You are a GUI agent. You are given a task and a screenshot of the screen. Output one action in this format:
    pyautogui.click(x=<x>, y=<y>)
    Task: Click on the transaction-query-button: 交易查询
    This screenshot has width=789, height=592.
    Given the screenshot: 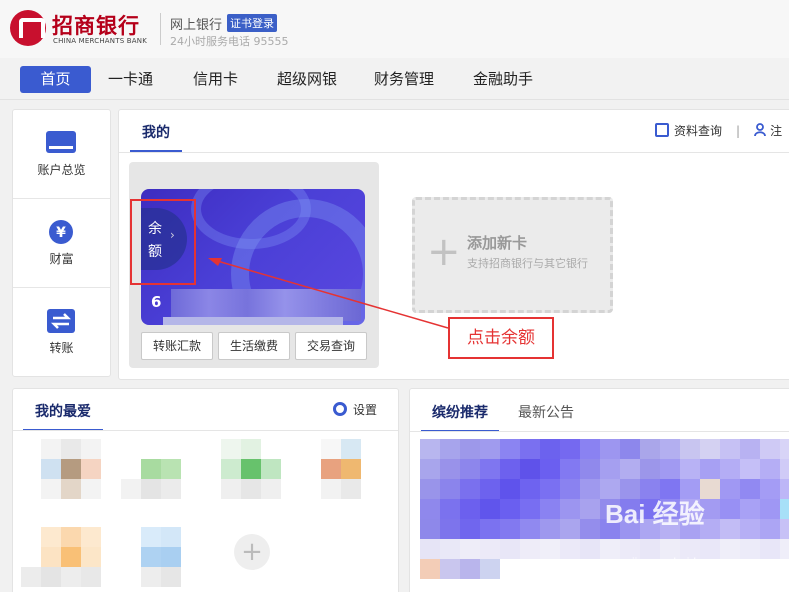 What is the action you would take?
    pyautogui.click(x=331, y=346)
    